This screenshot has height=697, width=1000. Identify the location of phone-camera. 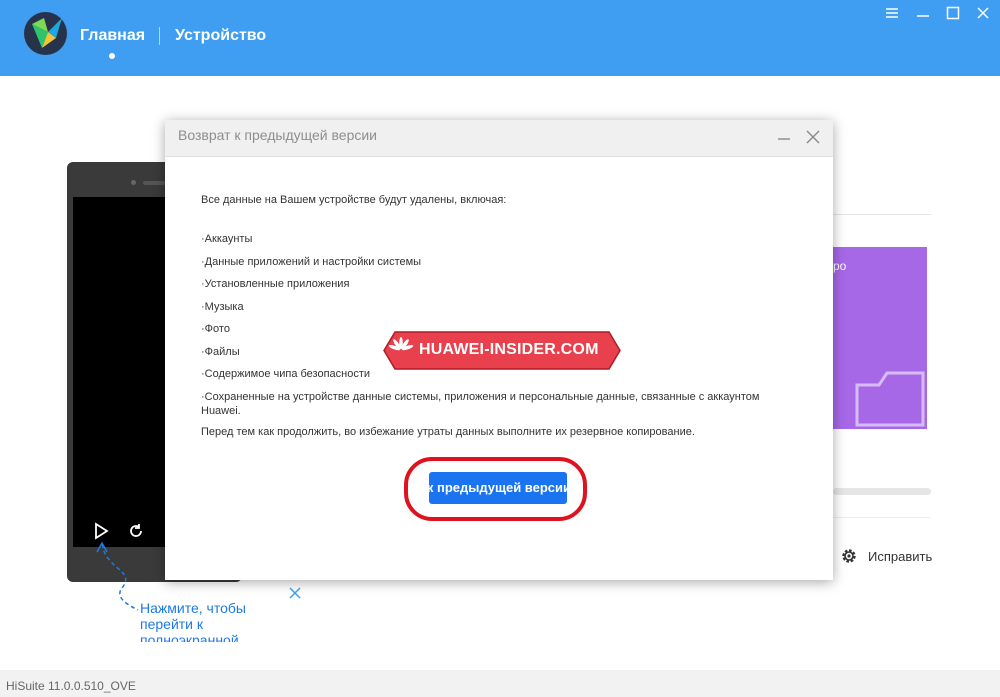
(133, 182).